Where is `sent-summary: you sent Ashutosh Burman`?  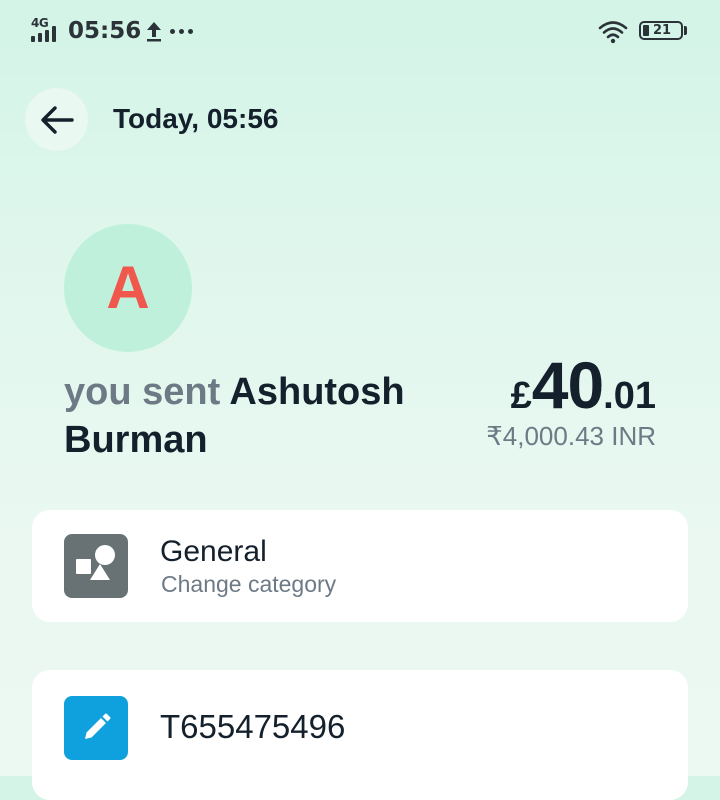
sent-summary: you sent Ashutosh Burman is located at coordinates (254, 416).